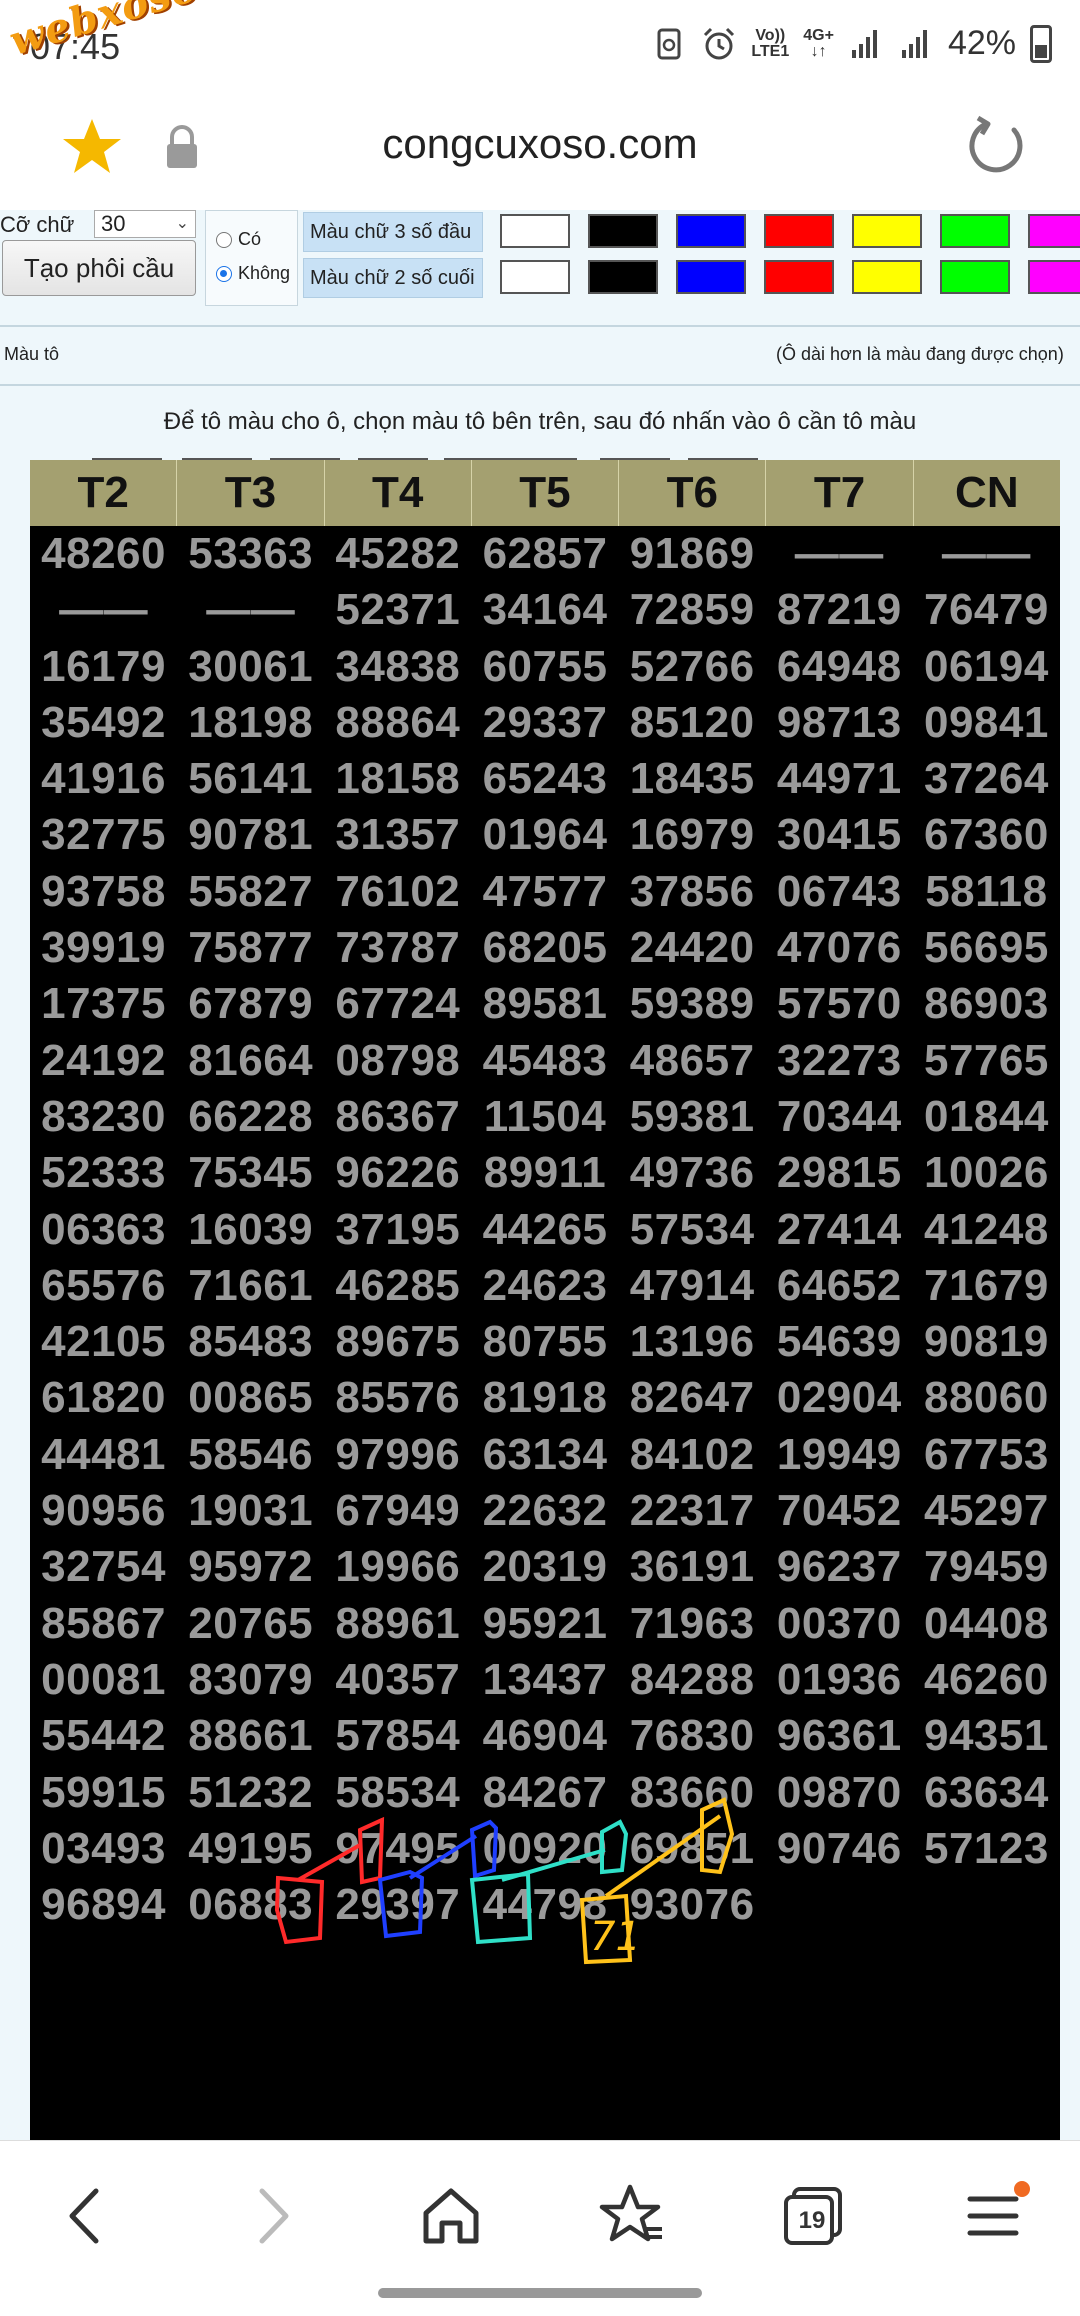  Describe the element at coordinates (692, 1736) in the screenshot. I see `grid-cell: 76830` at that location.